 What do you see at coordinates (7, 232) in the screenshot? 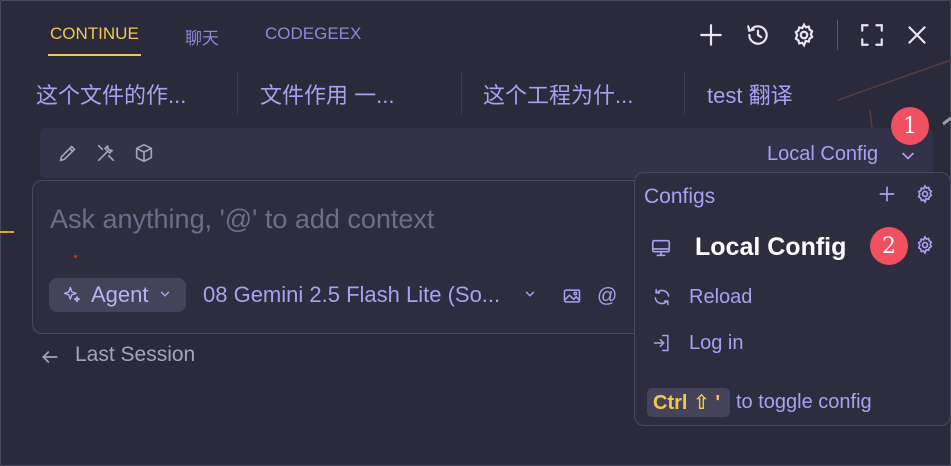
I see `editor-gutter-mark` at bounding box center [7, 232].